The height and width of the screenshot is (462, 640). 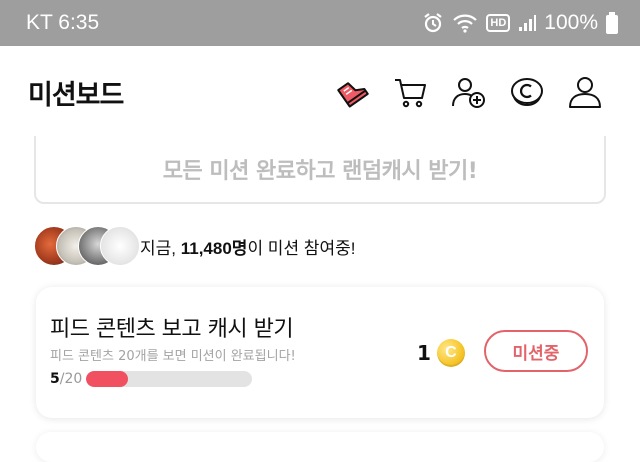 I want to click on participant-avatars, so click(x=87, y=246).